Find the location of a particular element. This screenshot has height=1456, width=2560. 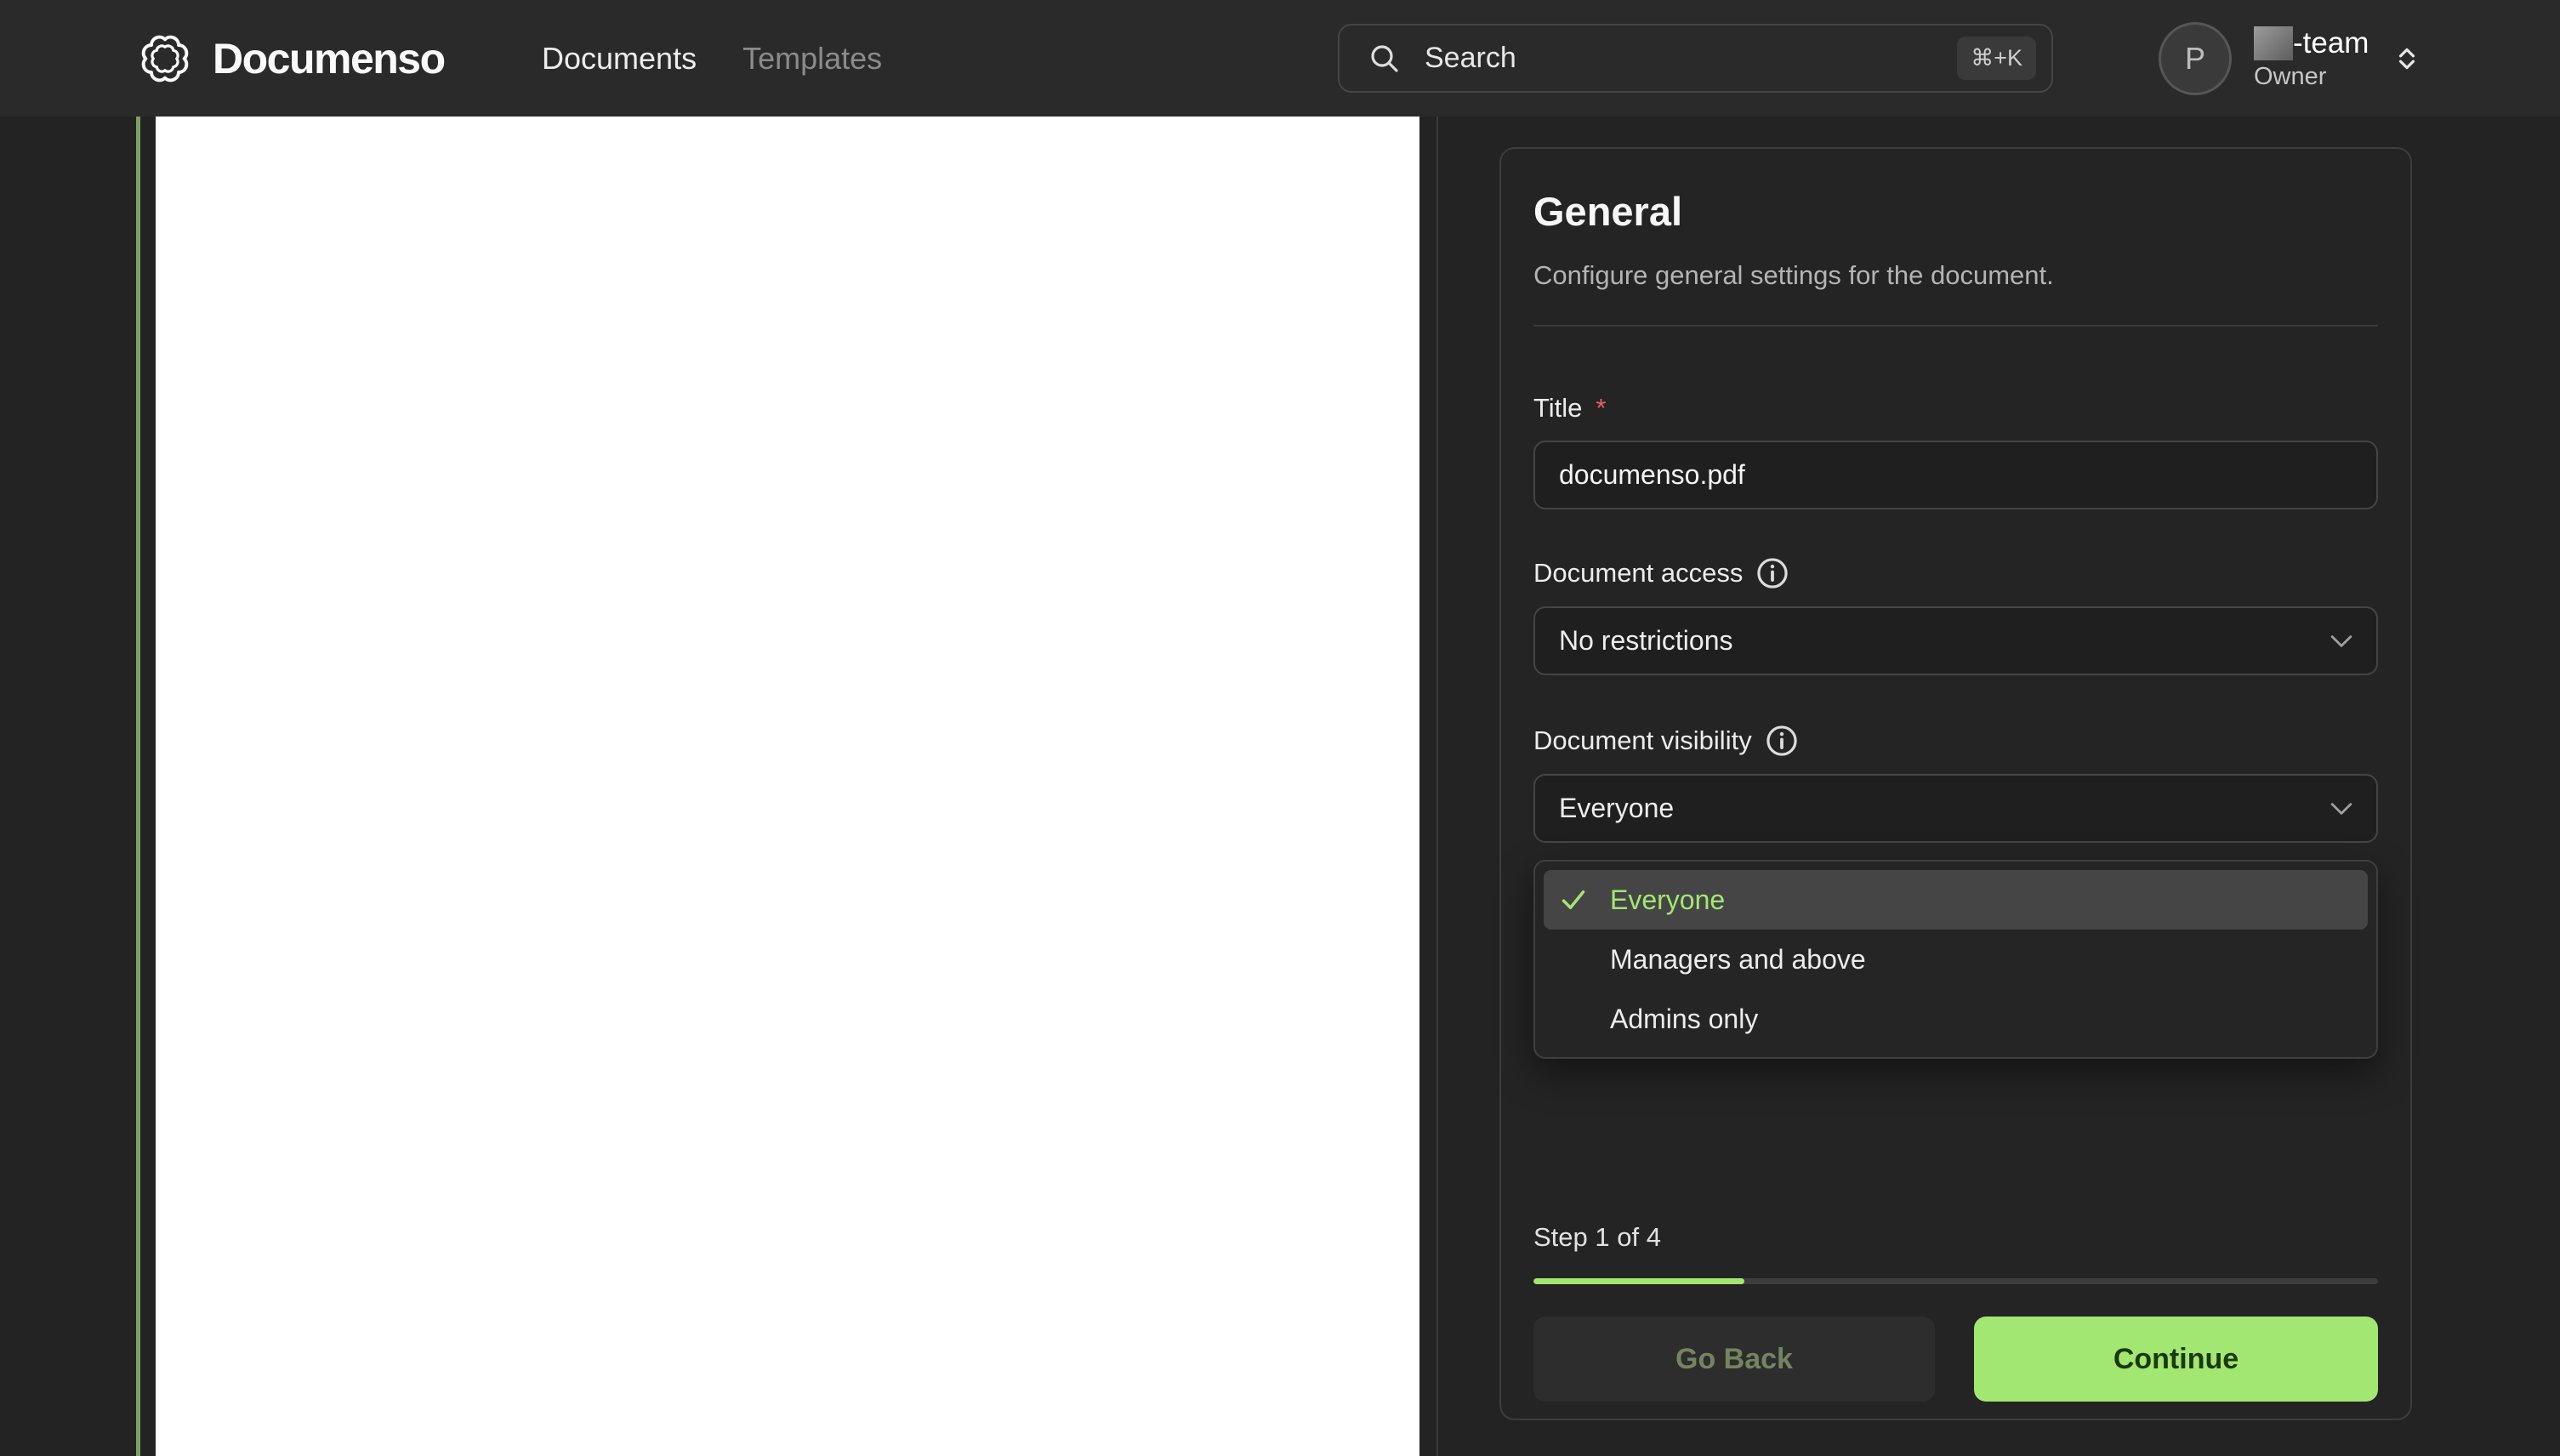

document-access-label: Document access is located at coordinates (1955, 573).